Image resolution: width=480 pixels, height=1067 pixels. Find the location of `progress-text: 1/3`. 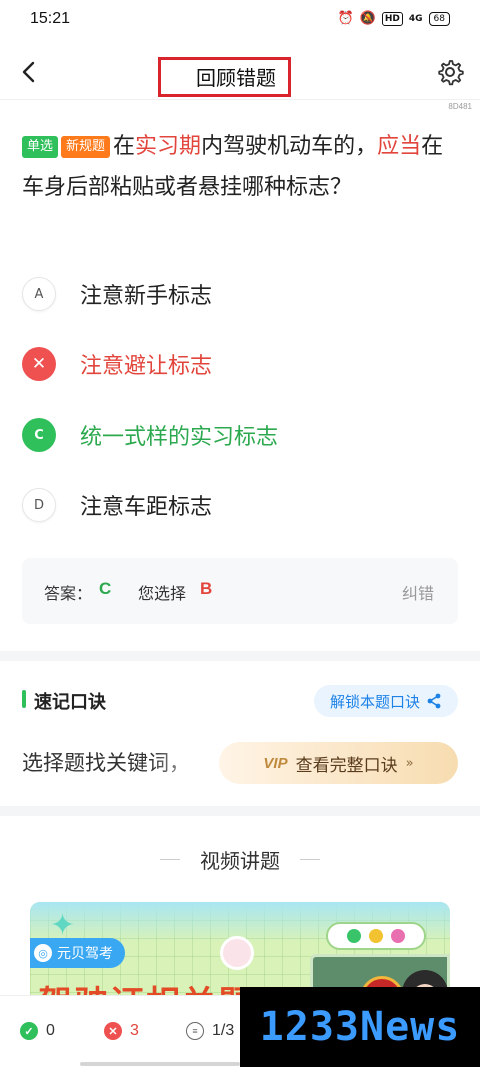

progress-text: 1/3 is located at coordinates (223, 1030).